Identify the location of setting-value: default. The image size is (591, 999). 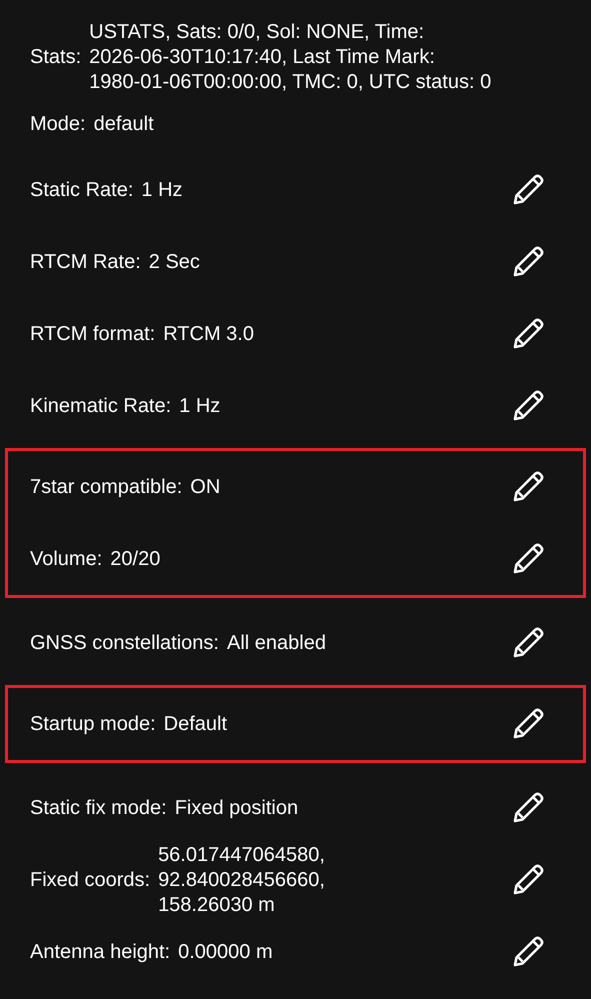
(124, 124).